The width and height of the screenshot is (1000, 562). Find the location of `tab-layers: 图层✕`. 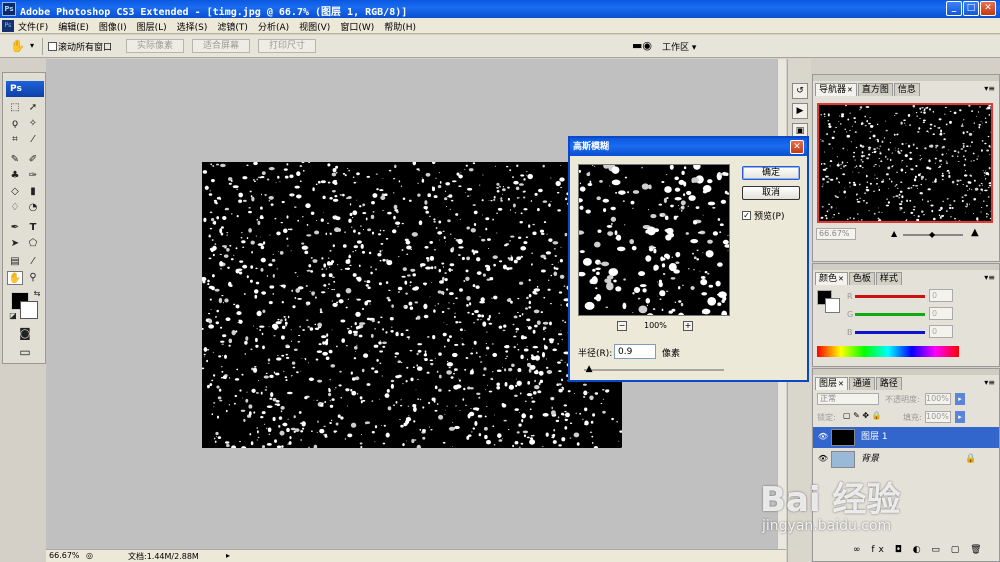

tab-layers: 图层✕ is located at coordinates (831, 383).